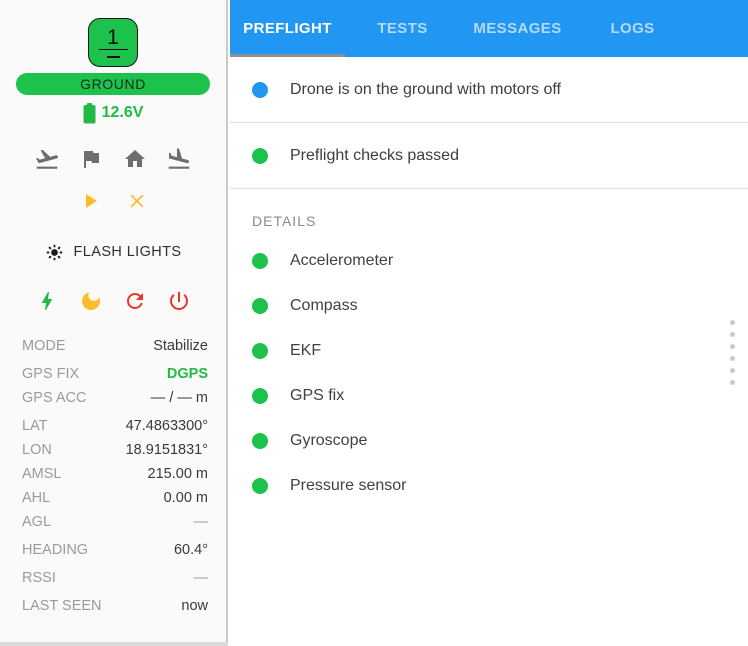 Image resolution: width=748 pixels, height=646 pixels. Describe the element at coordinates (489, 485) in the screenshot. I see `detail-item-pressure-sensor: Pressure sensor` at that location.